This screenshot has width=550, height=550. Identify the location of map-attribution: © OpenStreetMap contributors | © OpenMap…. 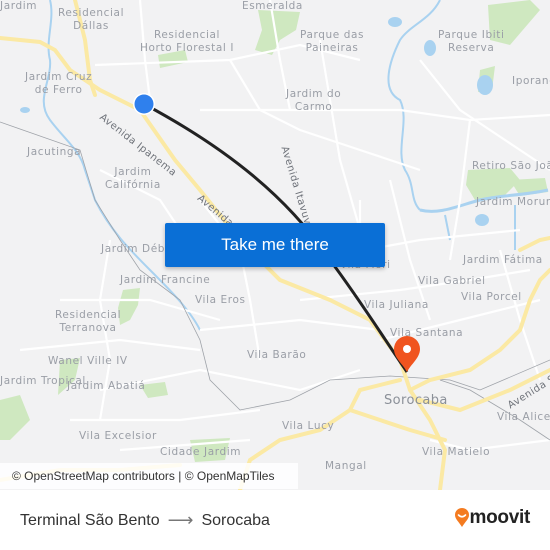
(149, 476).